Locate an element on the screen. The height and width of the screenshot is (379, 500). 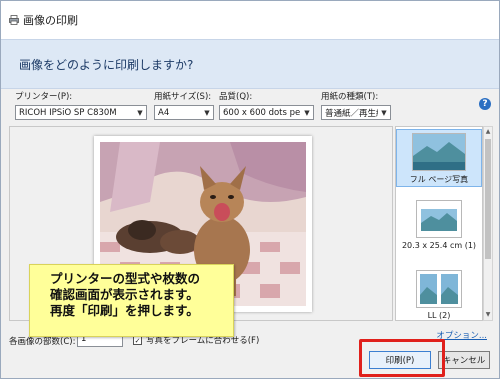
cancel-button: キャンセル is located at coordinates (464, 360).